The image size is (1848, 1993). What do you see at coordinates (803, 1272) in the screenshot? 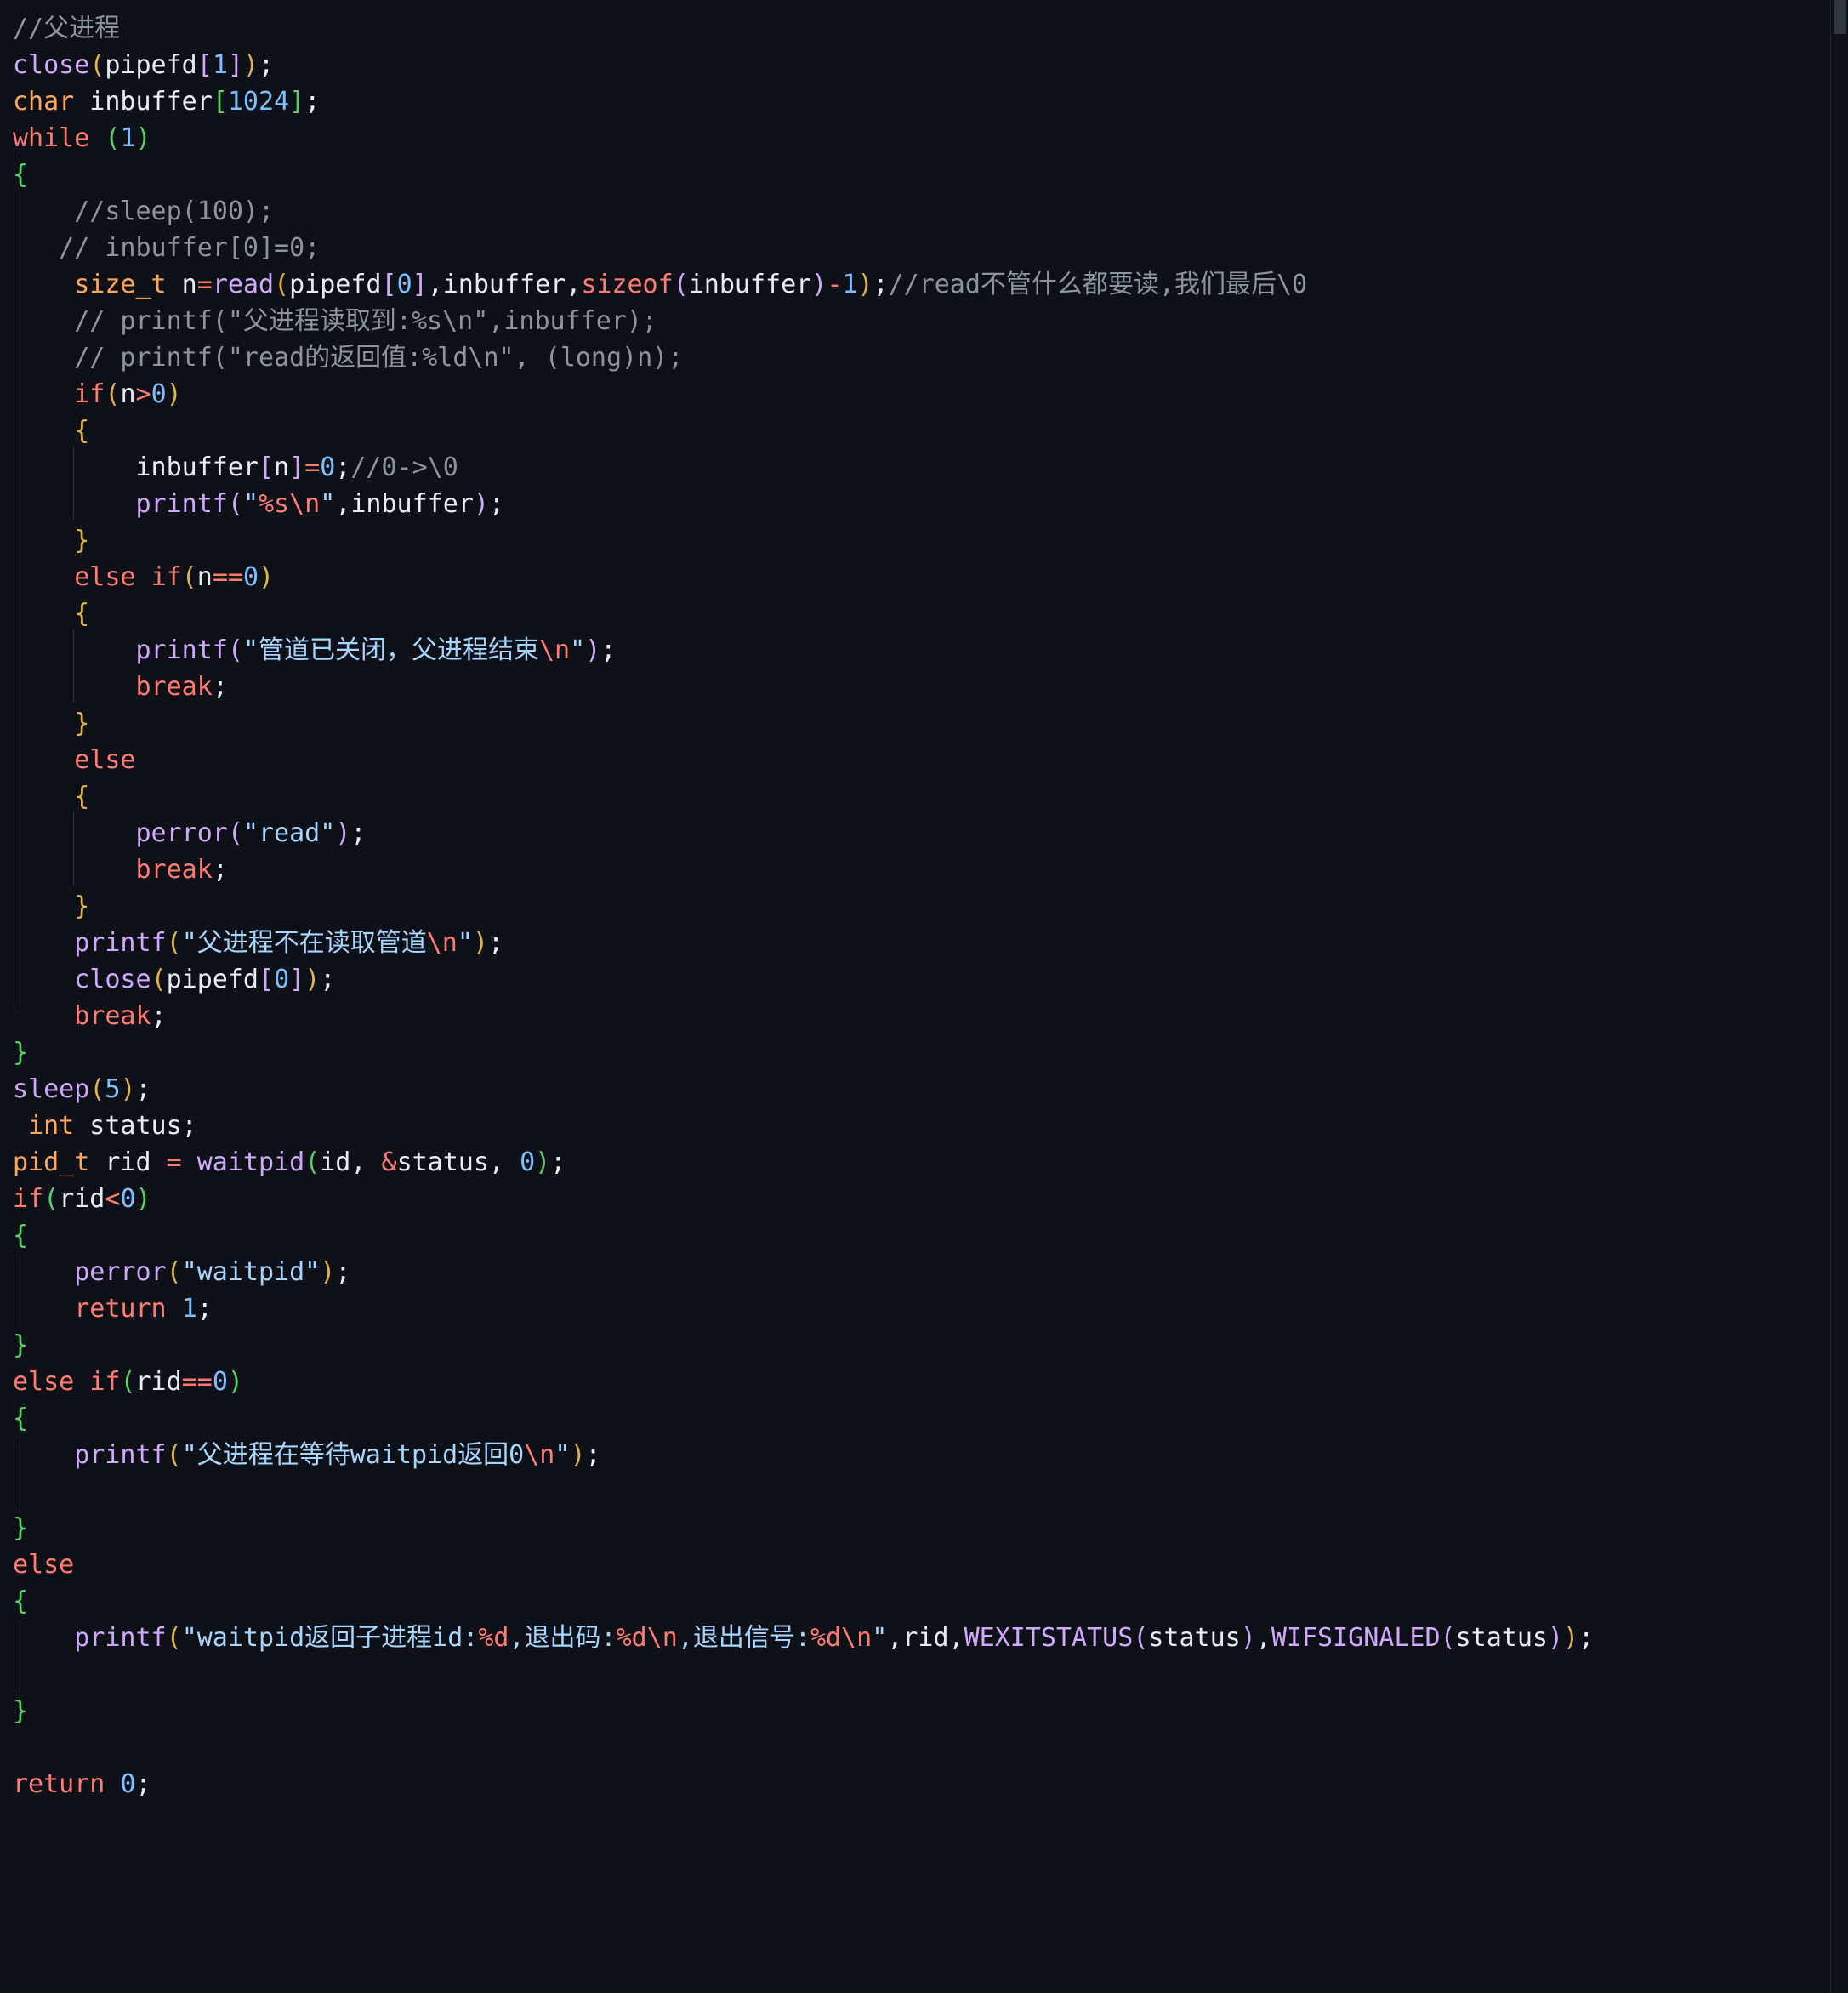
I see `code-line: perror("waitpid");` at bounding box center [803, 1272].